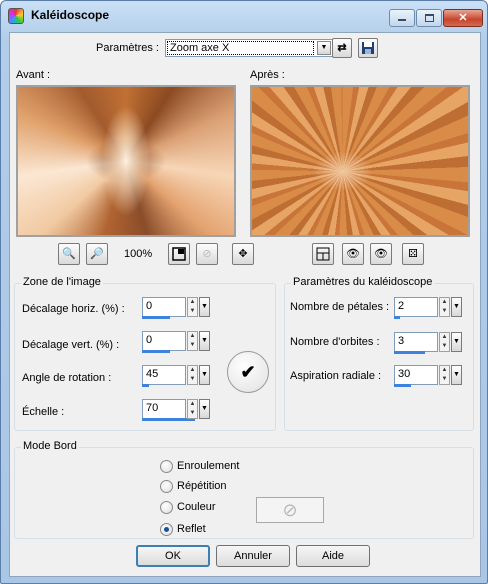 Image resolution: width=488 pixels, height=584 pixels. I want to click on auto-proof-button: 👁, so click(381, 254).